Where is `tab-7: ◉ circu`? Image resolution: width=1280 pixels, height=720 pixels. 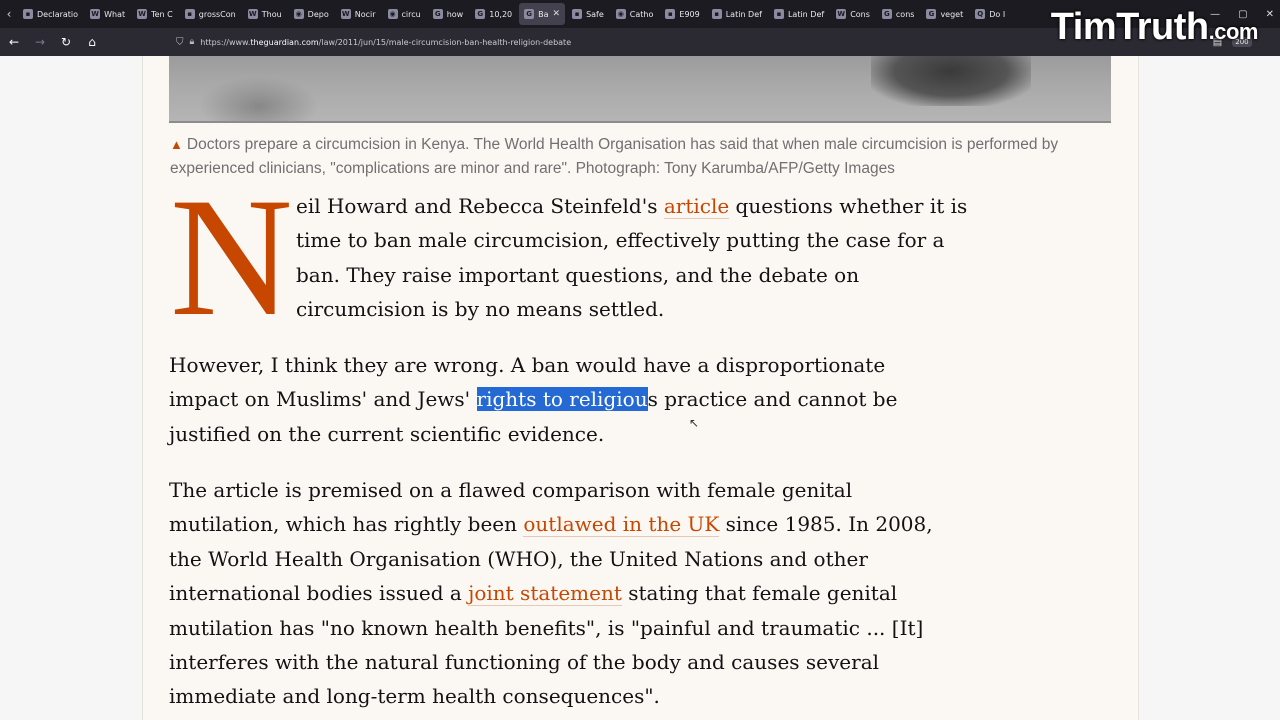
tab-7: ◉ circu is located at coordinates (404, 14).